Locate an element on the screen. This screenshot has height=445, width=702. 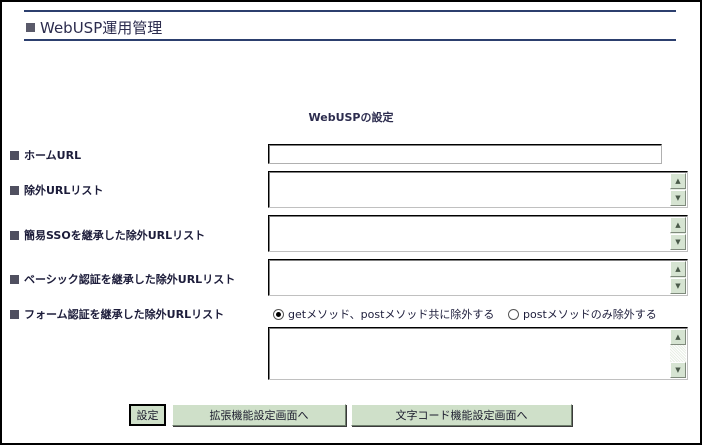
radio-post-only-label: postメソッドのみ除外する is located at coordinates (590, 314).